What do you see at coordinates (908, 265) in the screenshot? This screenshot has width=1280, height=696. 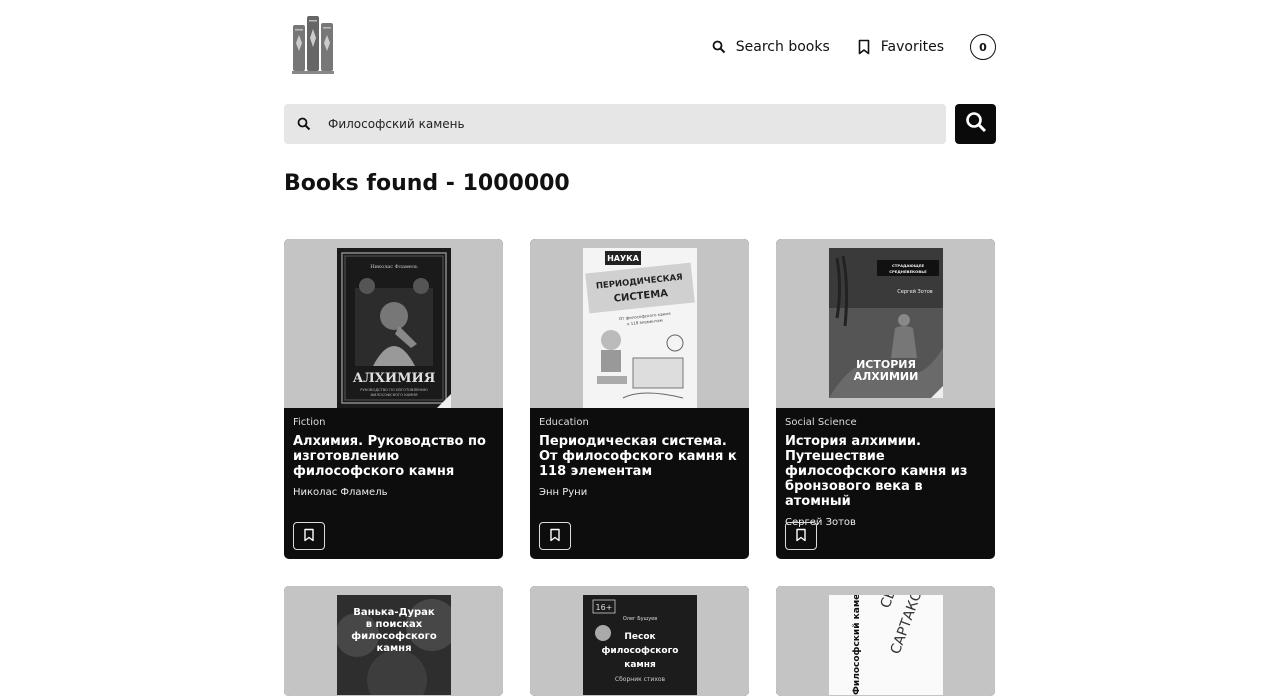 I see `svg-text: СТРАДАЮЩЕЕ` at bounding box center [908, 265].